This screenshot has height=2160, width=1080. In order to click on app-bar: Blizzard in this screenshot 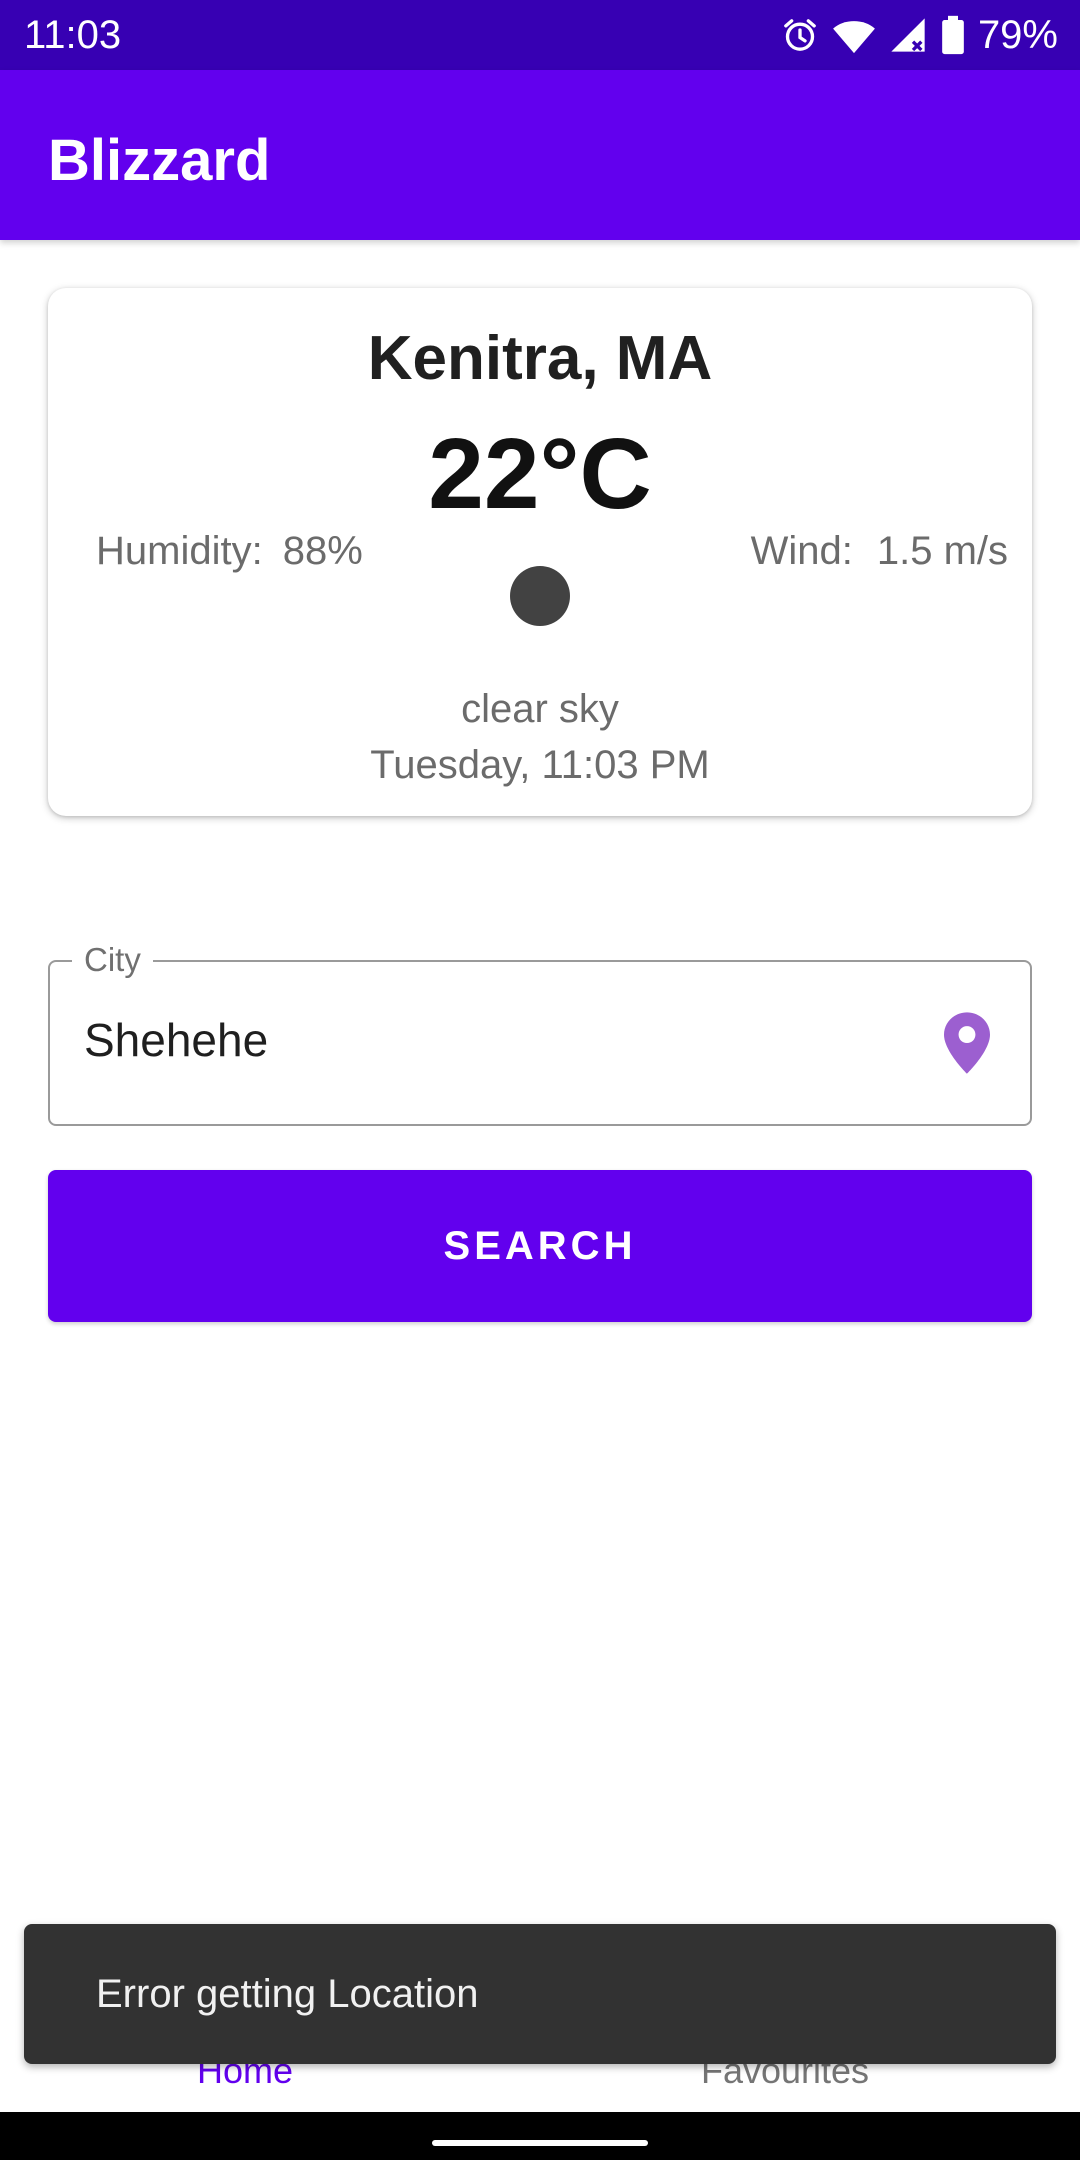, I will do `click(540, 155)`.